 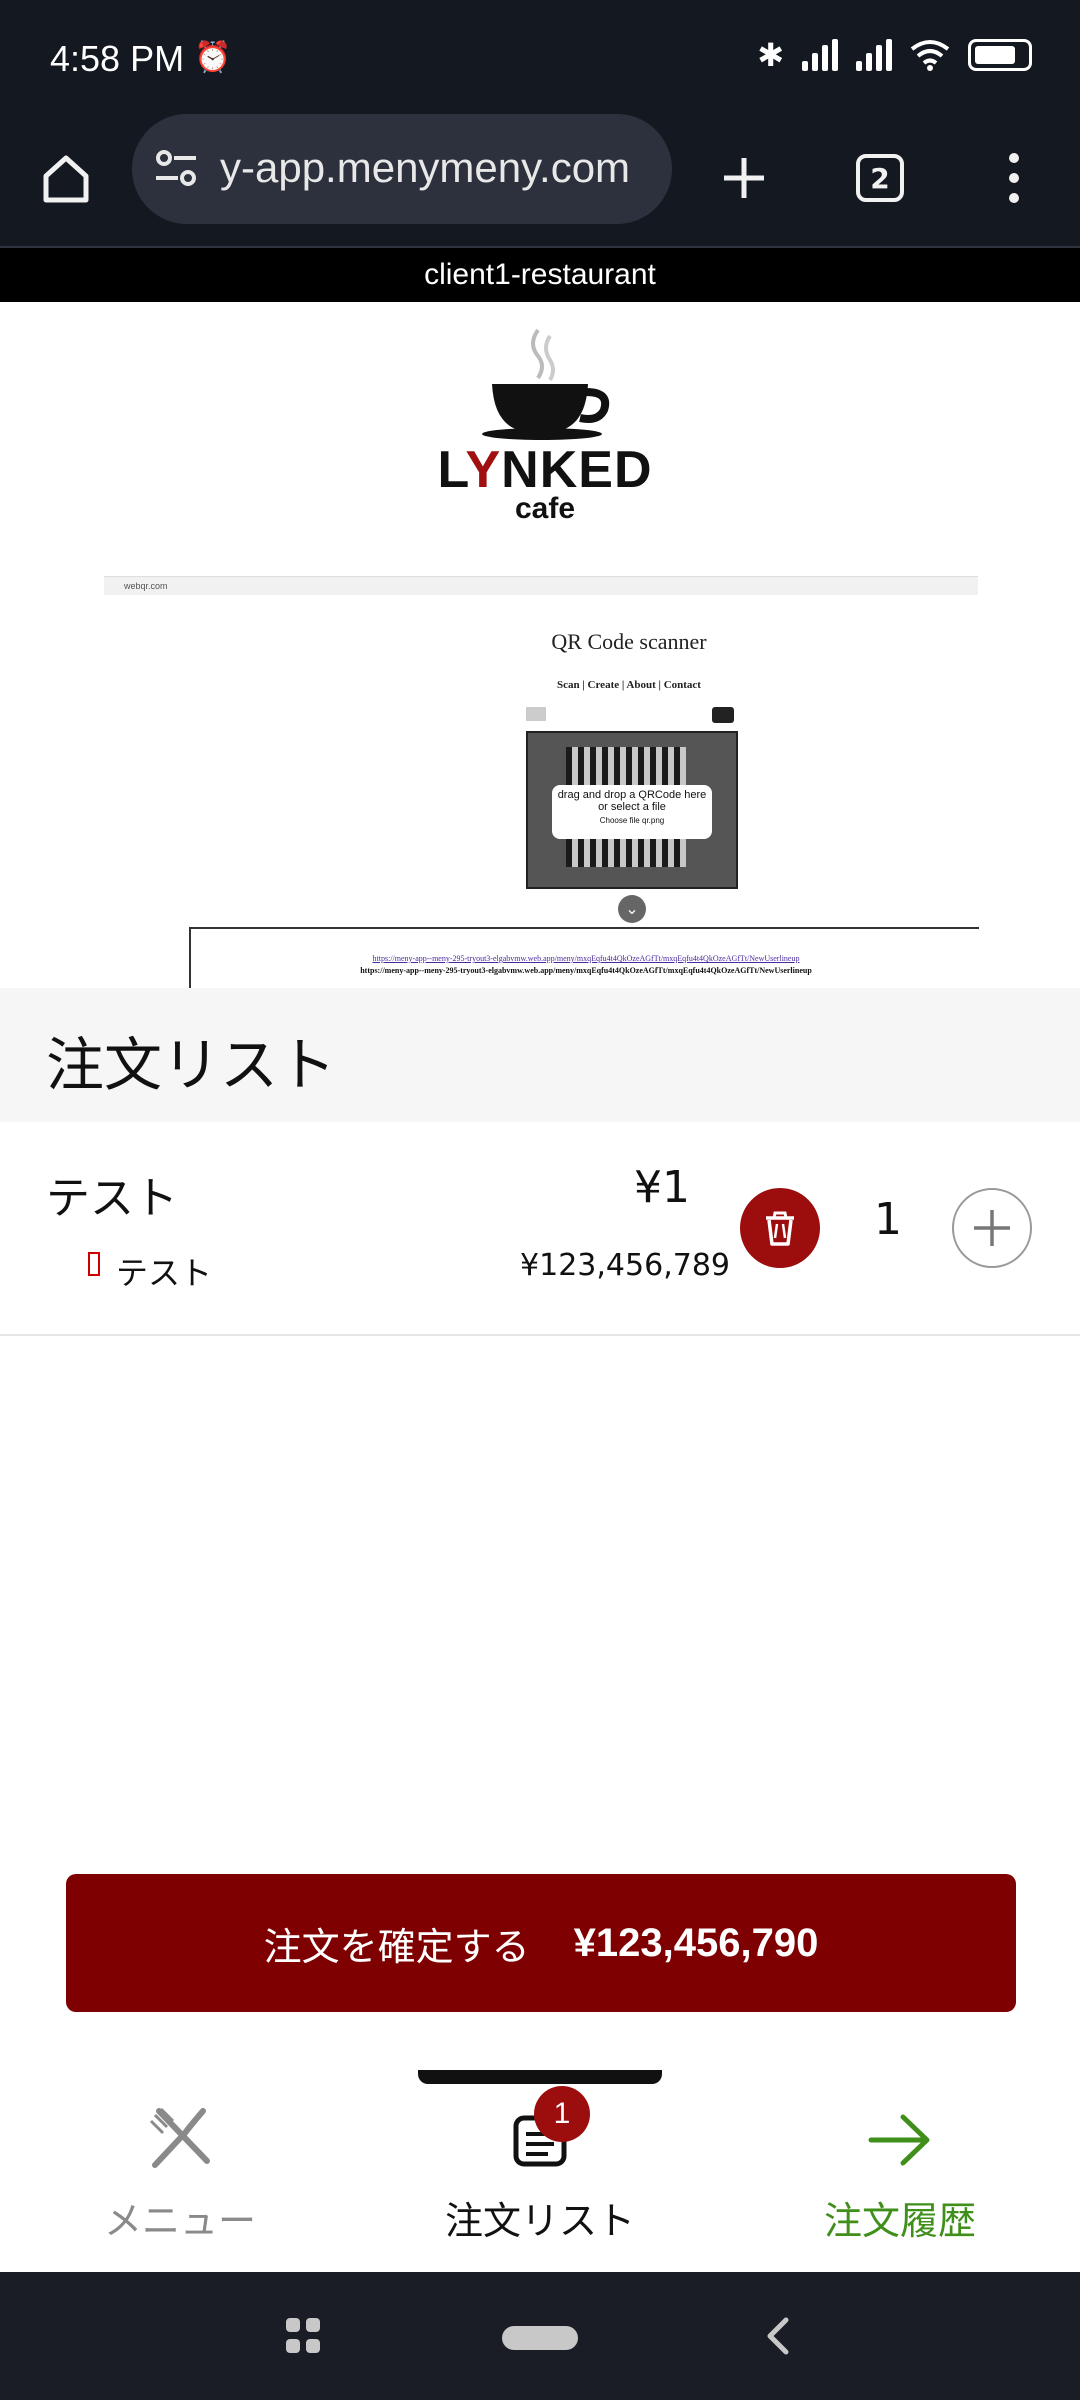 I want to click on order-list-icon: 1, so click(x=545, y=2133).